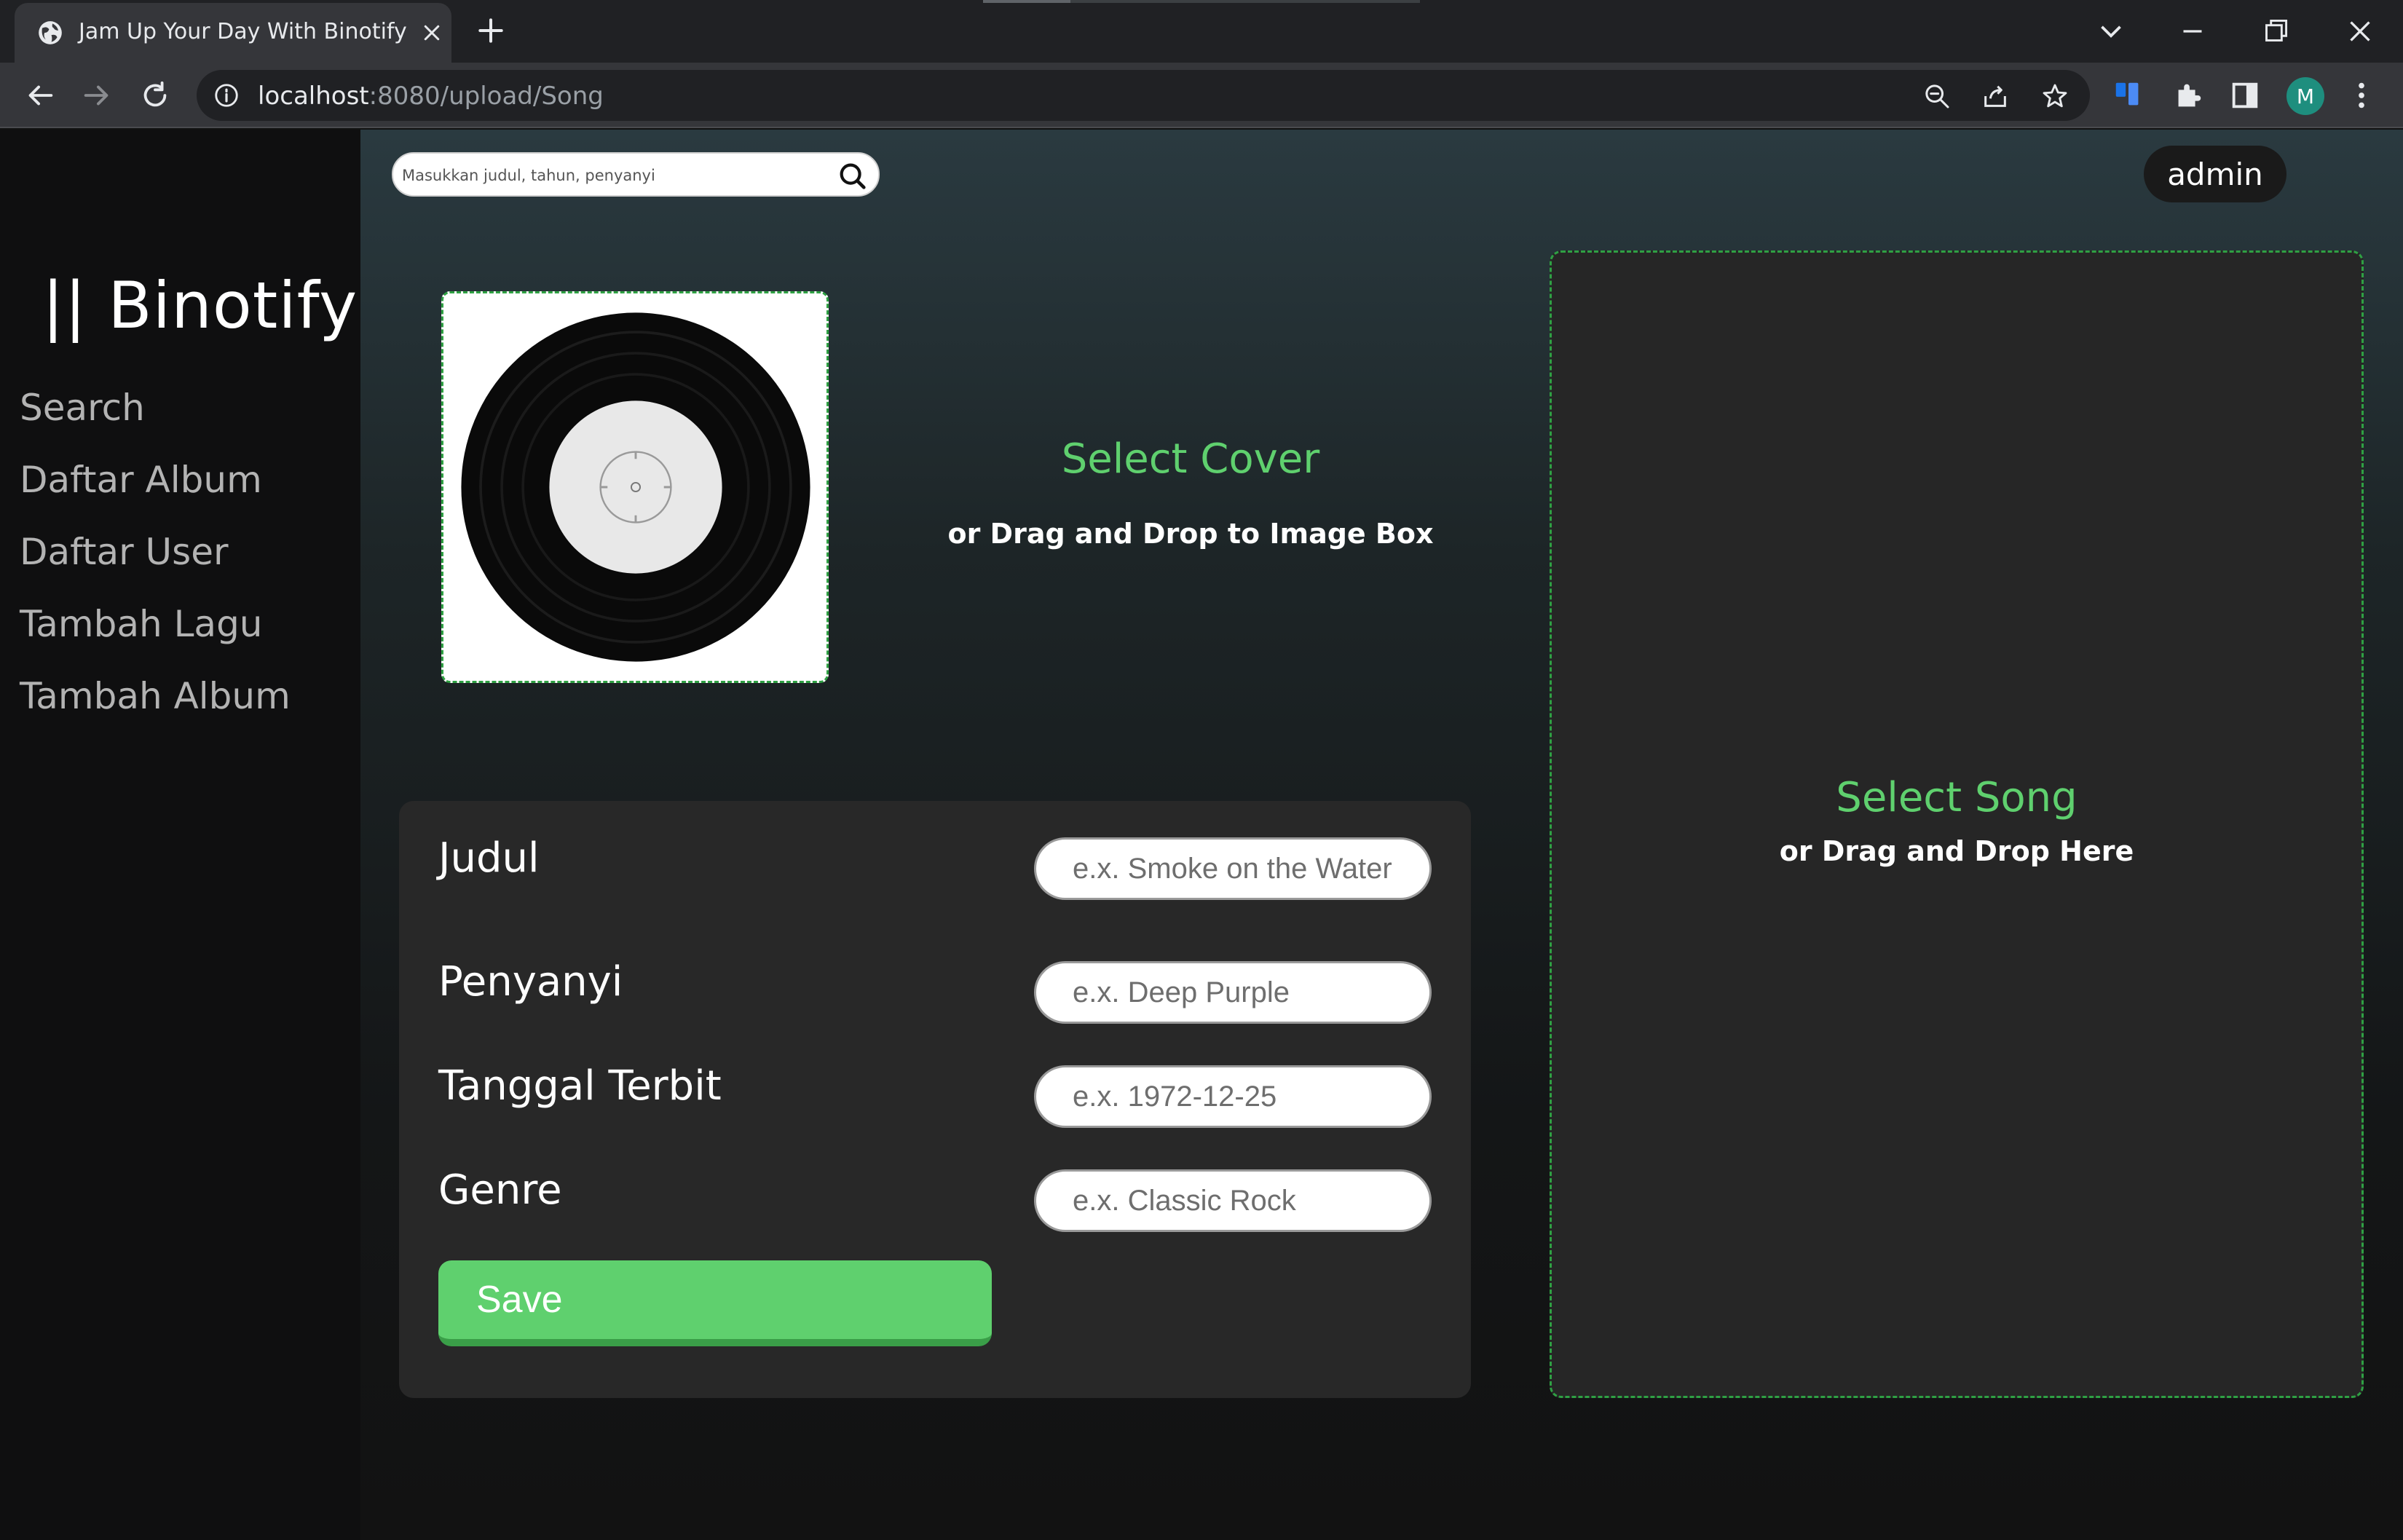 The height and width of the screenshot is (1540, 2403). What do you see at coordinates (500, 1190) in the screenshot?
I see `genre-label: Genre` at bounding box center [500, 1190].